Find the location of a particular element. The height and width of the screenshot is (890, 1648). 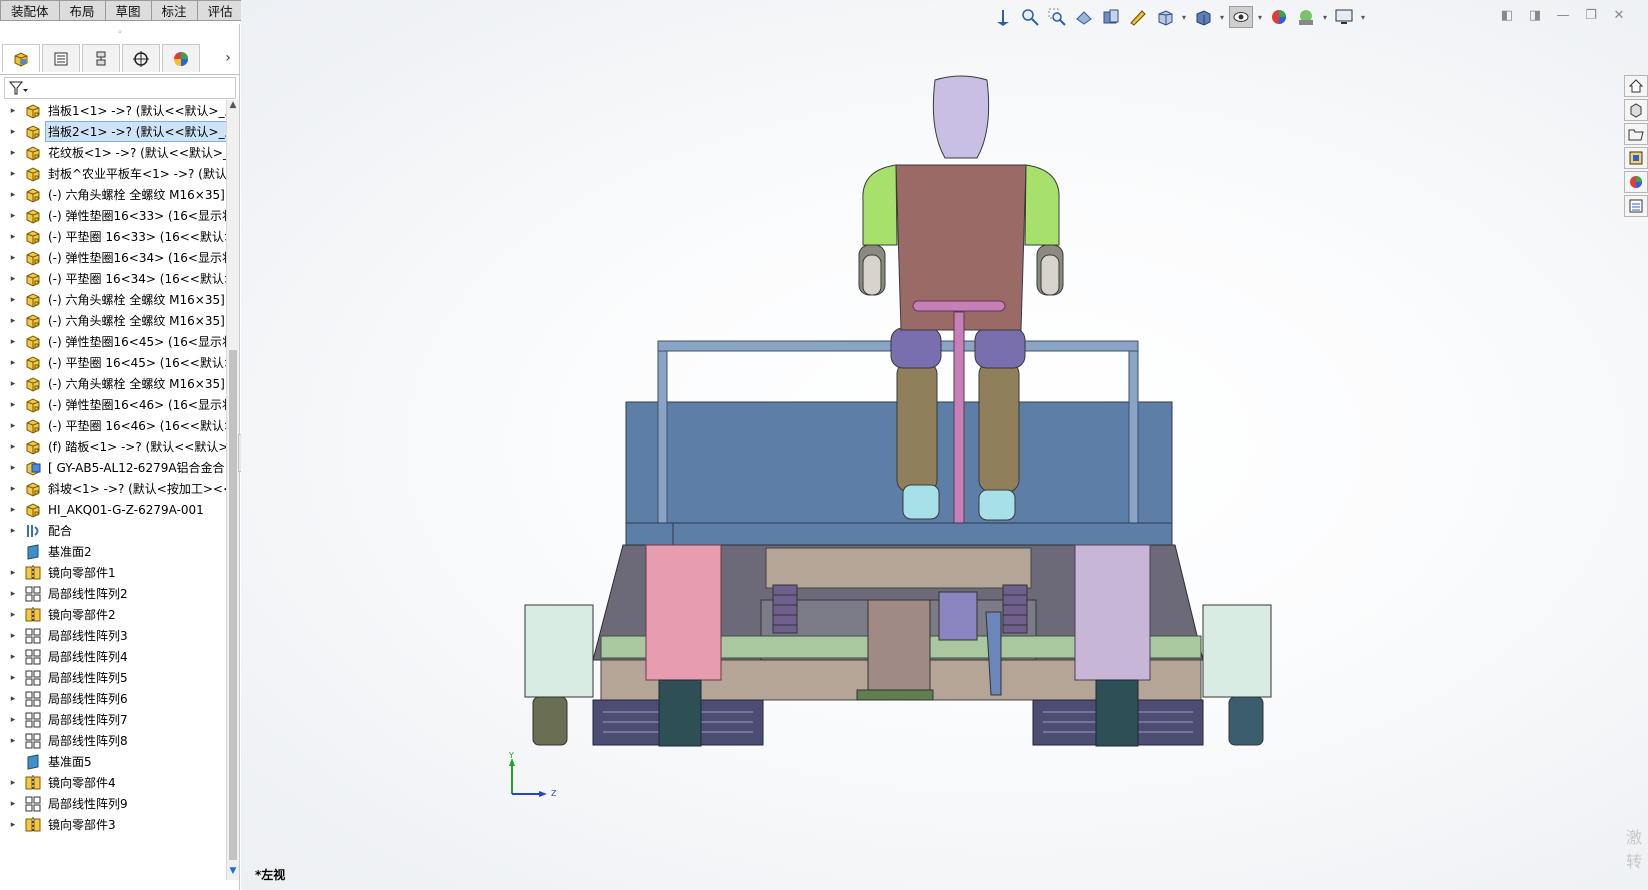

scroll-up-arrow-icon: ▲ is located at coordinates (233, 107).